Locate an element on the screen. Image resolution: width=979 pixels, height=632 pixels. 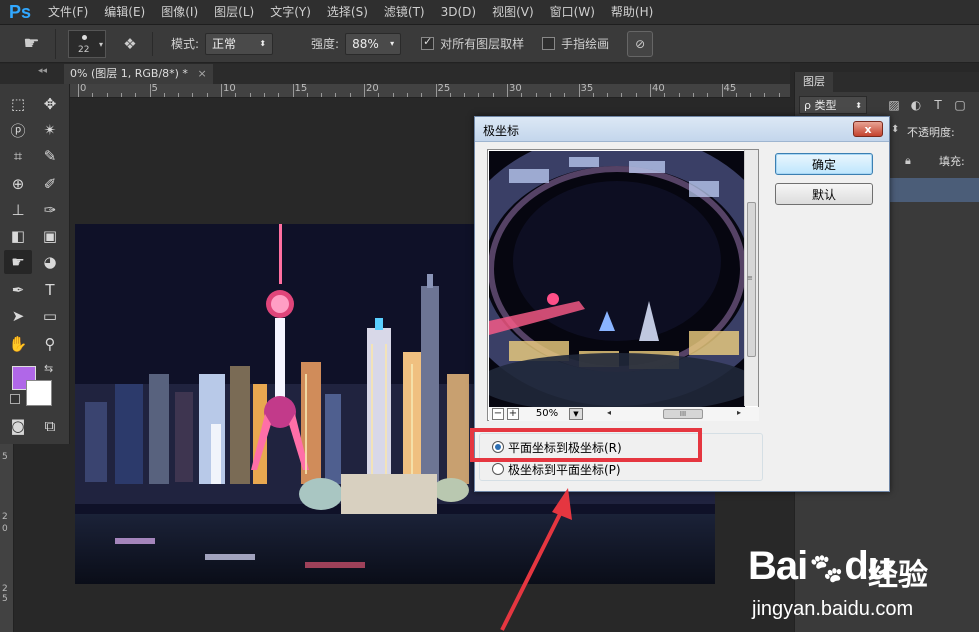
pressure-icon: ⊘ is located at coordinates (640, 43).